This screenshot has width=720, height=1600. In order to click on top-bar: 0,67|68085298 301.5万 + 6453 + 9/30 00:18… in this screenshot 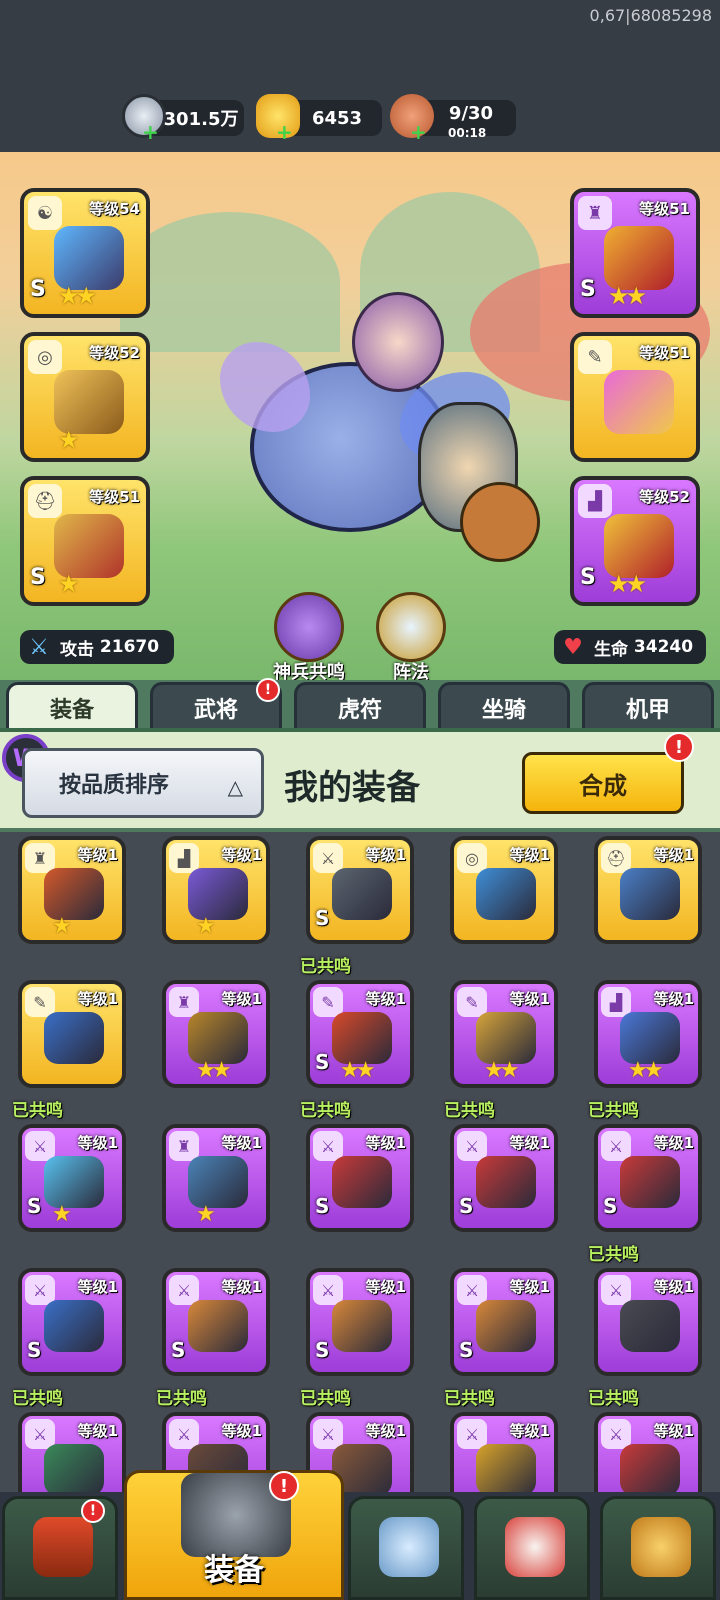, I will do `click(360, 76)`.